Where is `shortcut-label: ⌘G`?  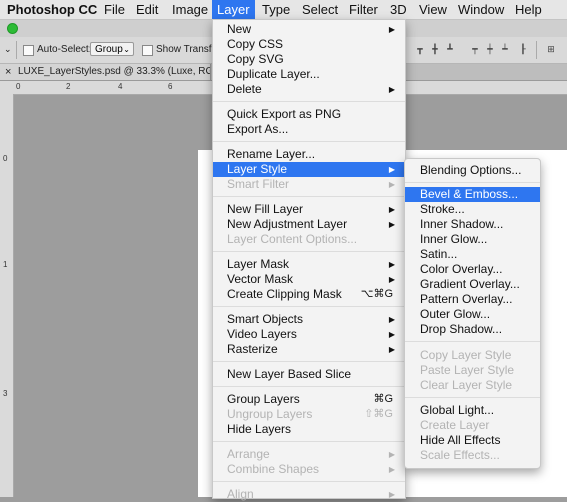
shortcut-label: ⌘G is located at coordinates (383, 399).